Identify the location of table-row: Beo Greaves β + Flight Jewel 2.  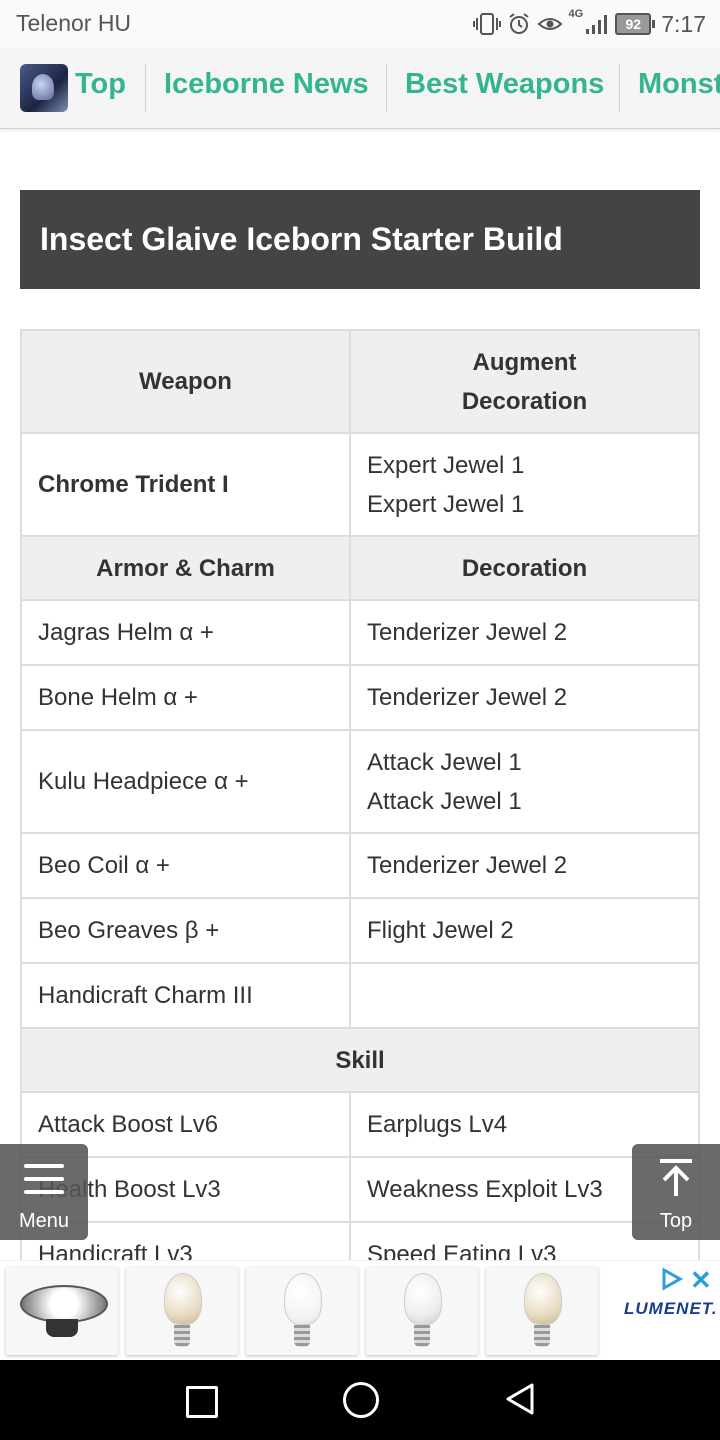
(360, 930).